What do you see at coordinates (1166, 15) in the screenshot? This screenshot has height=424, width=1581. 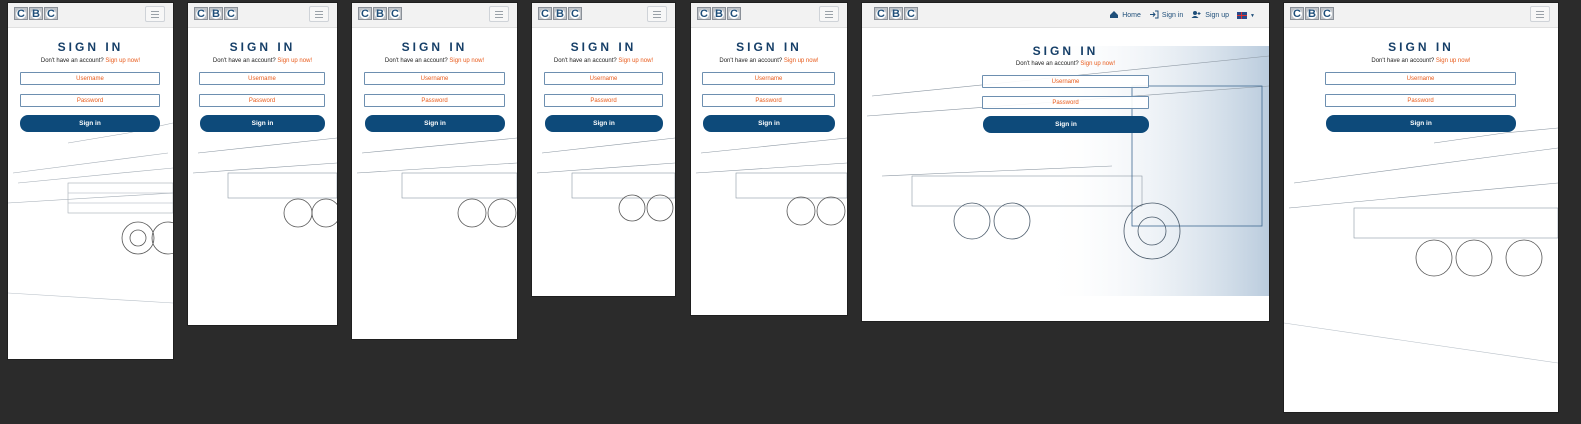 I see `nav-sign-in: Sign in` at bounding box center [1166, 15].